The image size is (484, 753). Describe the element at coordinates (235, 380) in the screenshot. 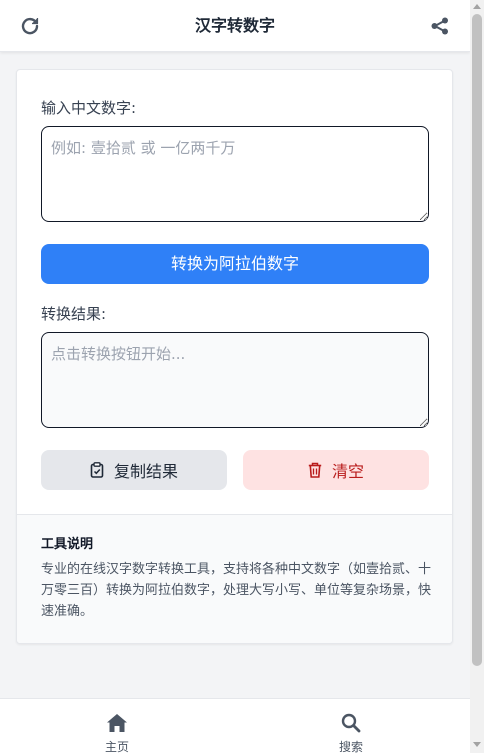

I see `result-output` at that location.